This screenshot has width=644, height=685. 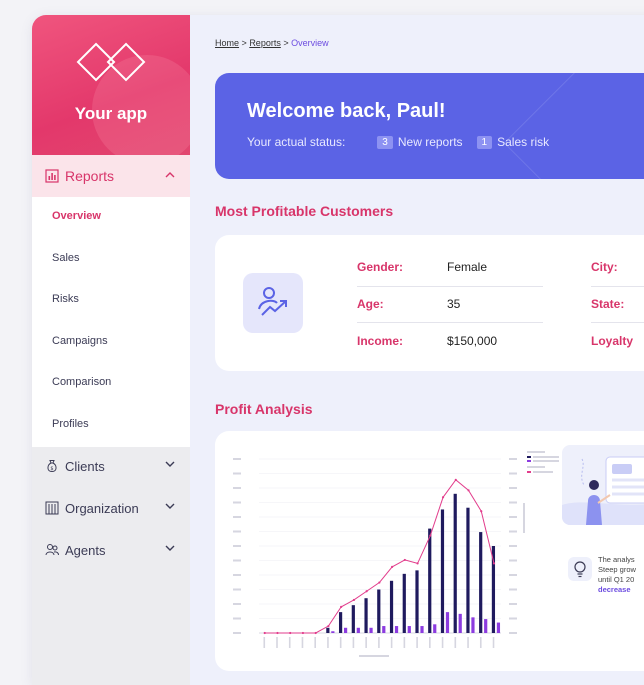 What do you see at coordinates (170, 174) in the screenshot?
I see `chevron-up-icon` at bounding box center [170, 174].